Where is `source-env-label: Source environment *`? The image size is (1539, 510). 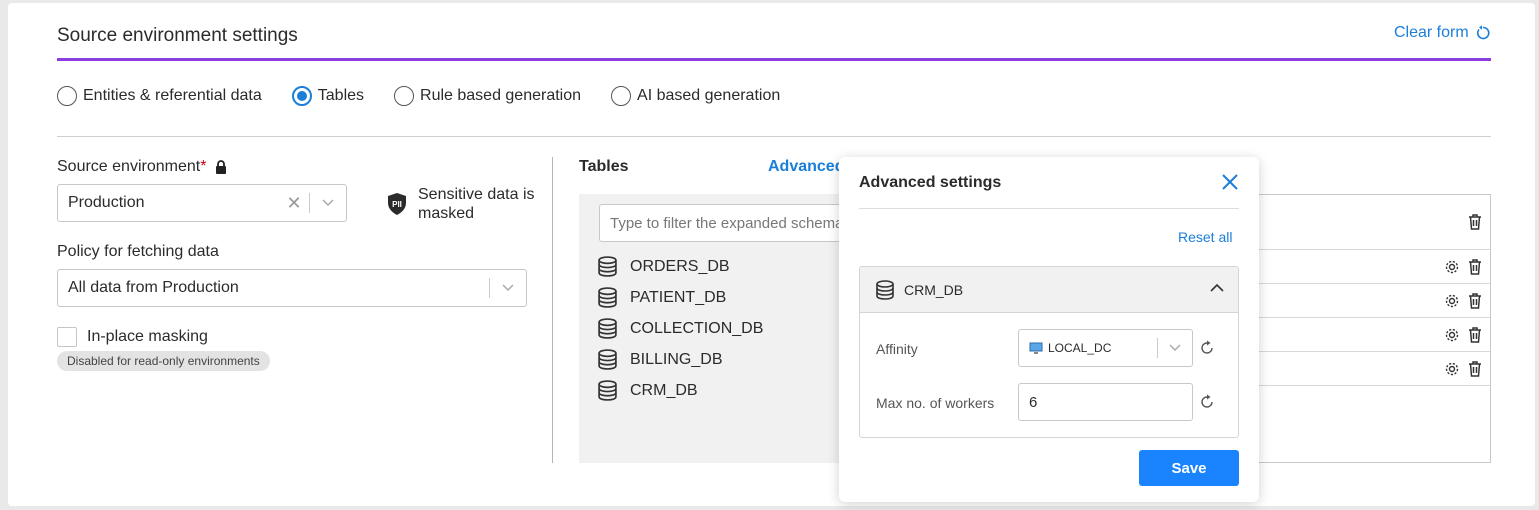
source-env-label: Source environment * is located at coordinates (142, 167).